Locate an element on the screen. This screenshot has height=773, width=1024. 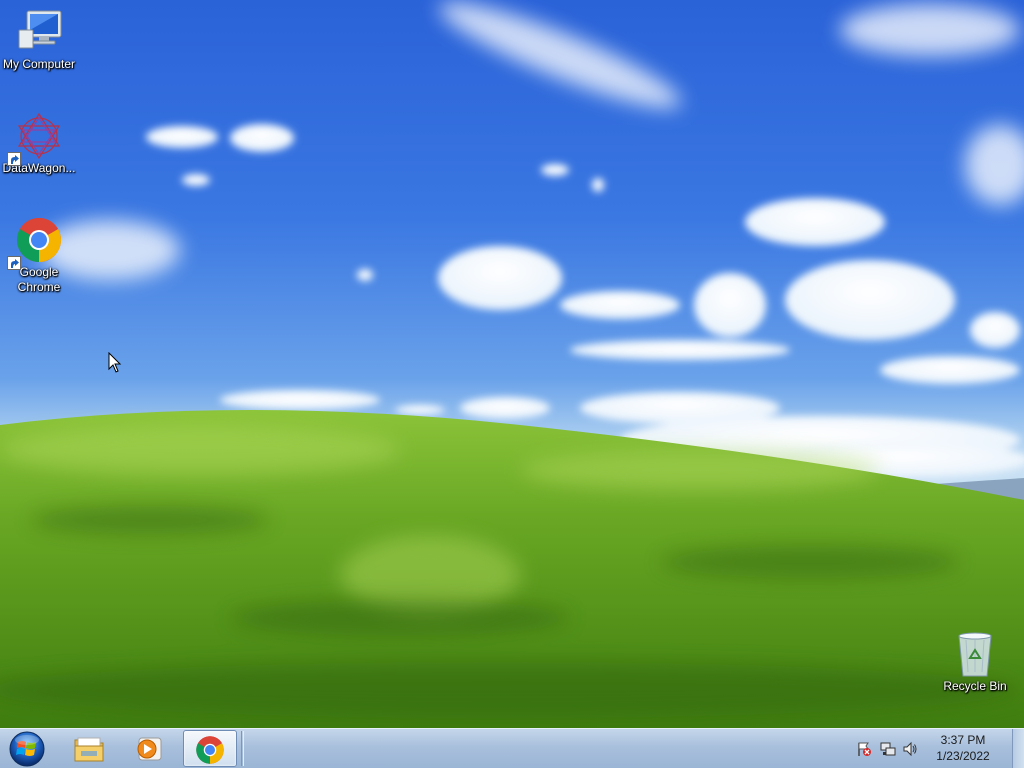
datawagon-icon is located at coordinates (35, 139).